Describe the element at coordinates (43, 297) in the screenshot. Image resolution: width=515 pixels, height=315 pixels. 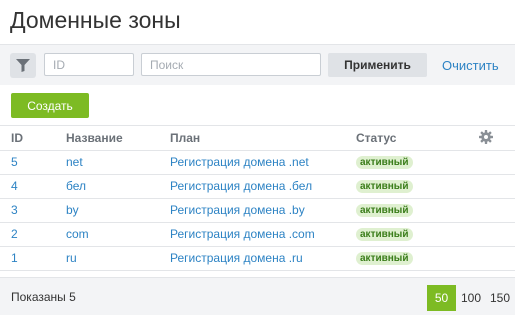
I see `shown-count: Показаны 5` at that location.